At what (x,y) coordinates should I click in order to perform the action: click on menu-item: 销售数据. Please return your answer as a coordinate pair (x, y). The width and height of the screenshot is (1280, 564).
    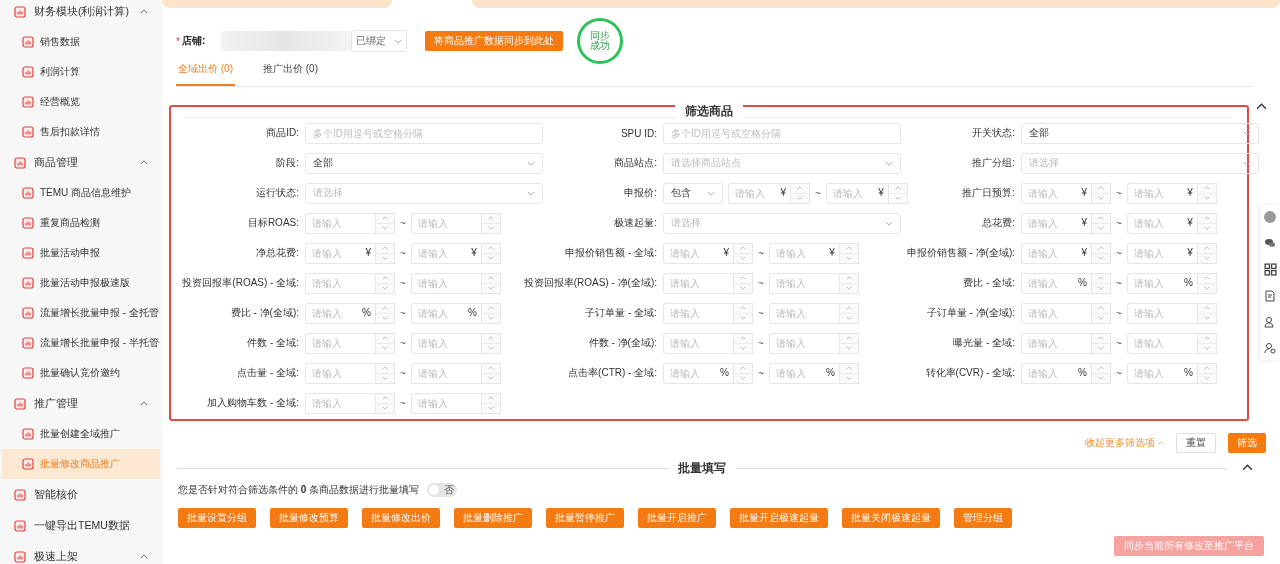
    Looking at the image, I should click on (81, 42).